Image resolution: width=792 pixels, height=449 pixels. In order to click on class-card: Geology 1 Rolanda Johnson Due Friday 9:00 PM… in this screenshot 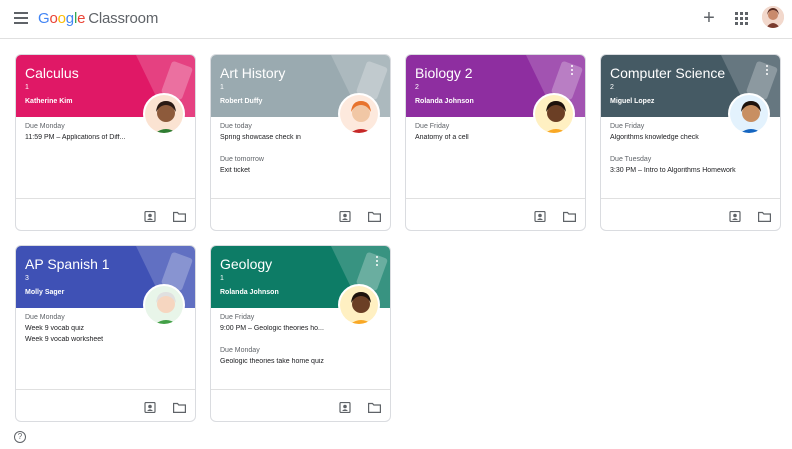, I will do `click(300, 333)`.